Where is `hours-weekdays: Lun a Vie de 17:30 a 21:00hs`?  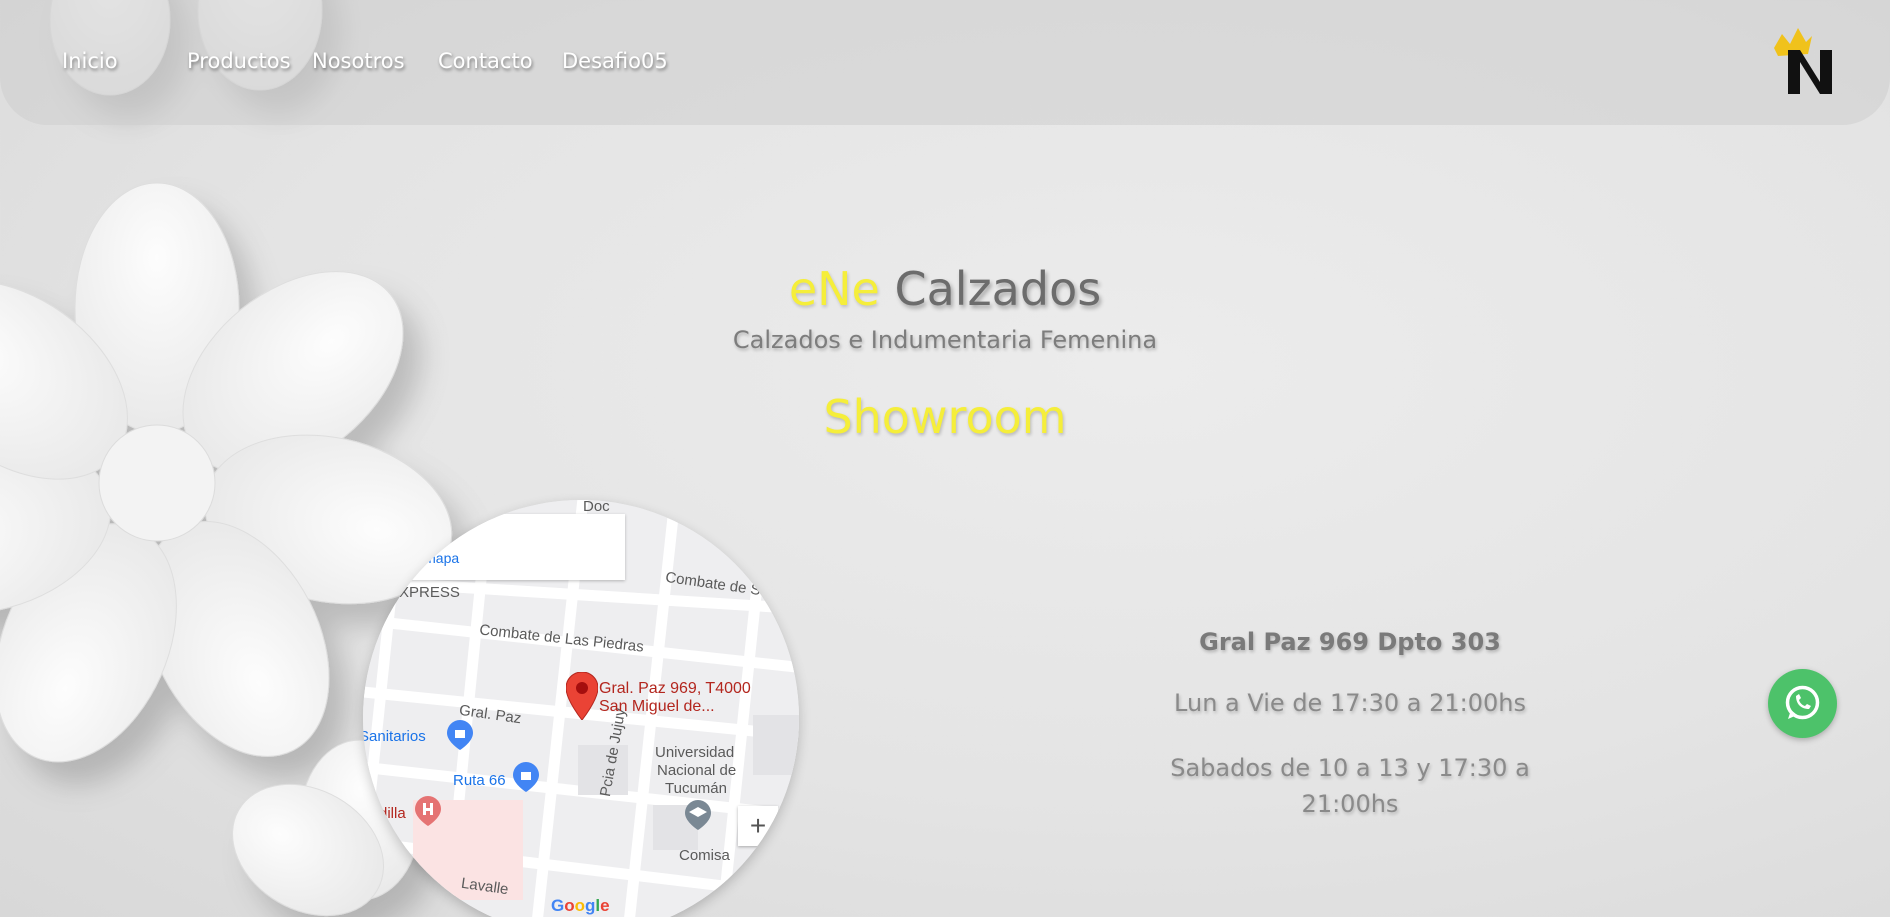 hours-weekdays: Lun a Vie de 17:30 a 21:00hs is located at coordinates (1350, 703).